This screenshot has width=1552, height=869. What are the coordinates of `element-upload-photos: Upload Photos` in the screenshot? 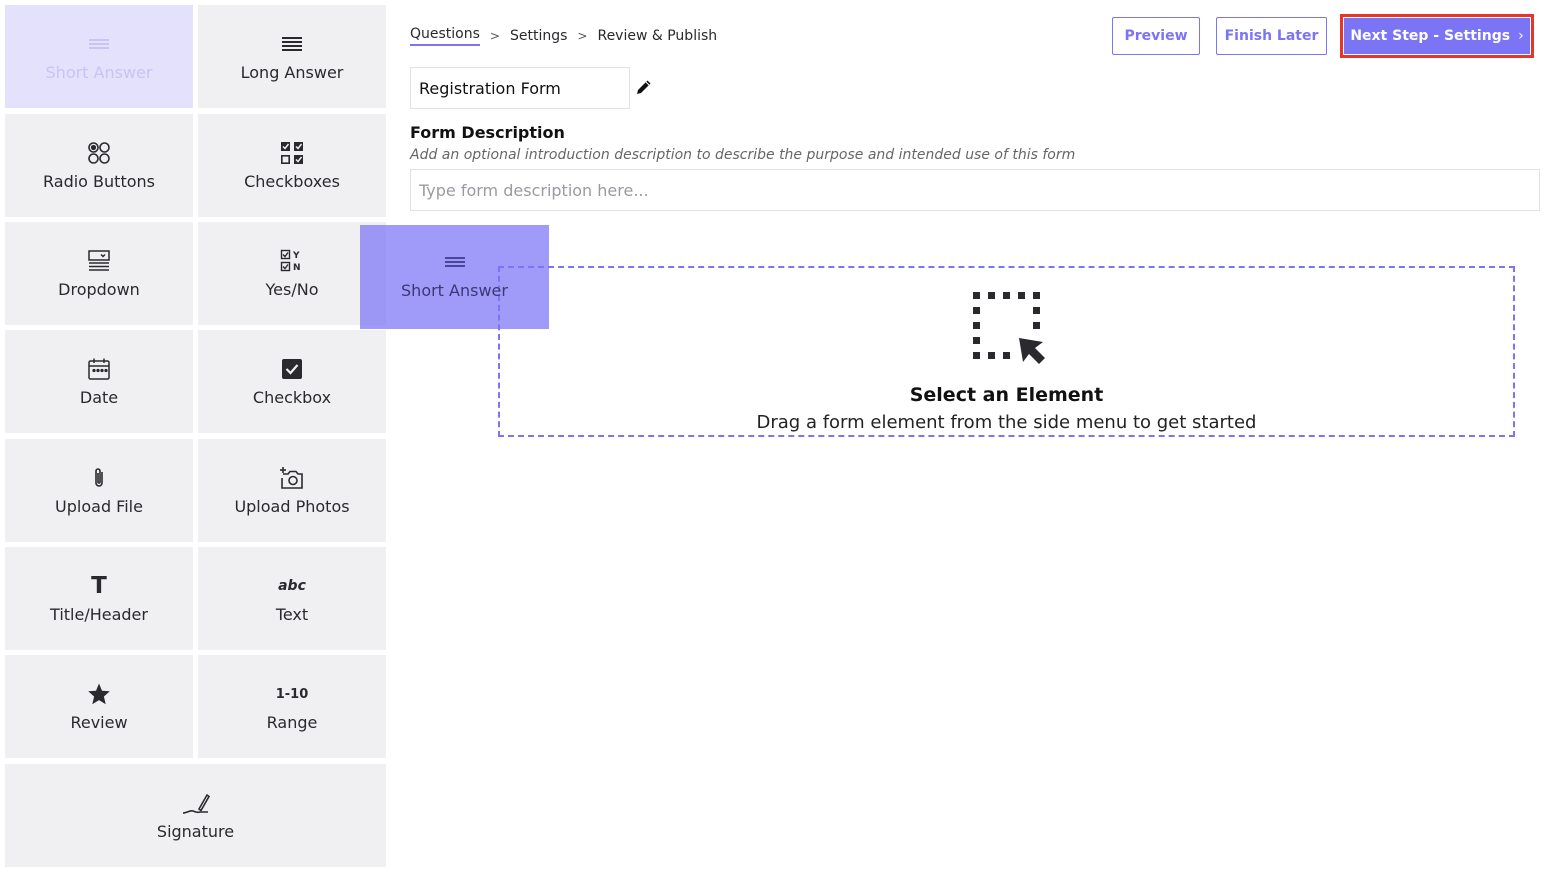 It's located at (292, 490).